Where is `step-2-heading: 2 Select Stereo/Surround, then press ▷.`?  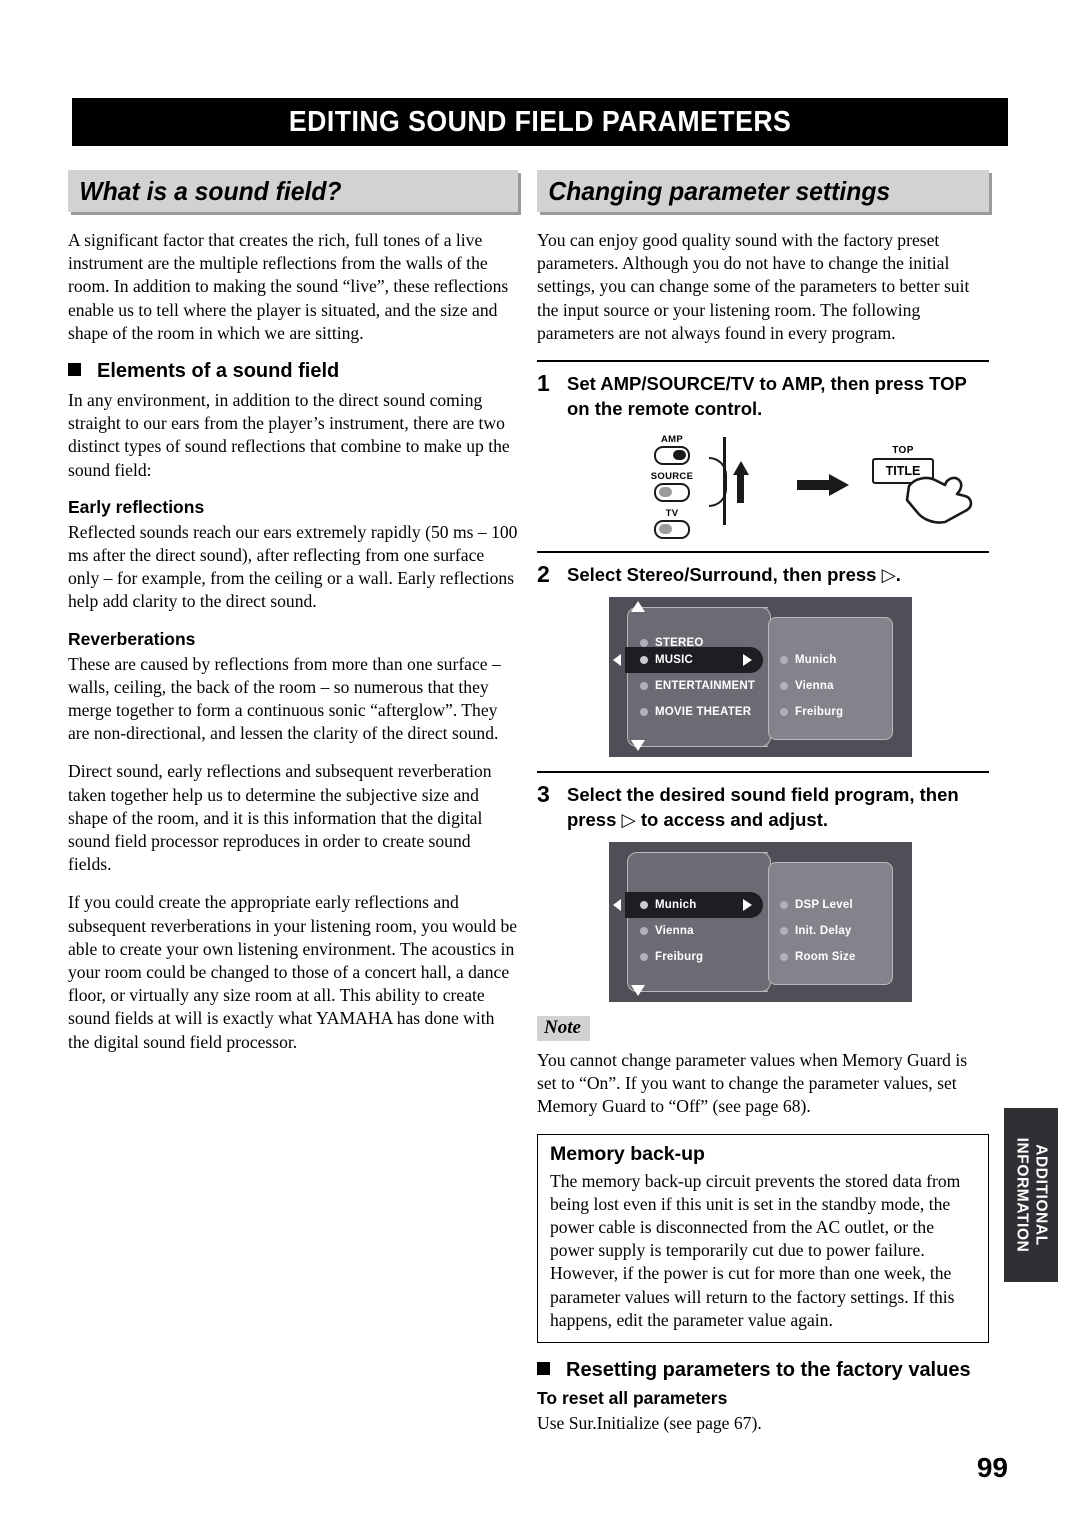
step-2-heading: 2 Select Stereo/Surround, then press ▷. is located at coordinates (763, 574).